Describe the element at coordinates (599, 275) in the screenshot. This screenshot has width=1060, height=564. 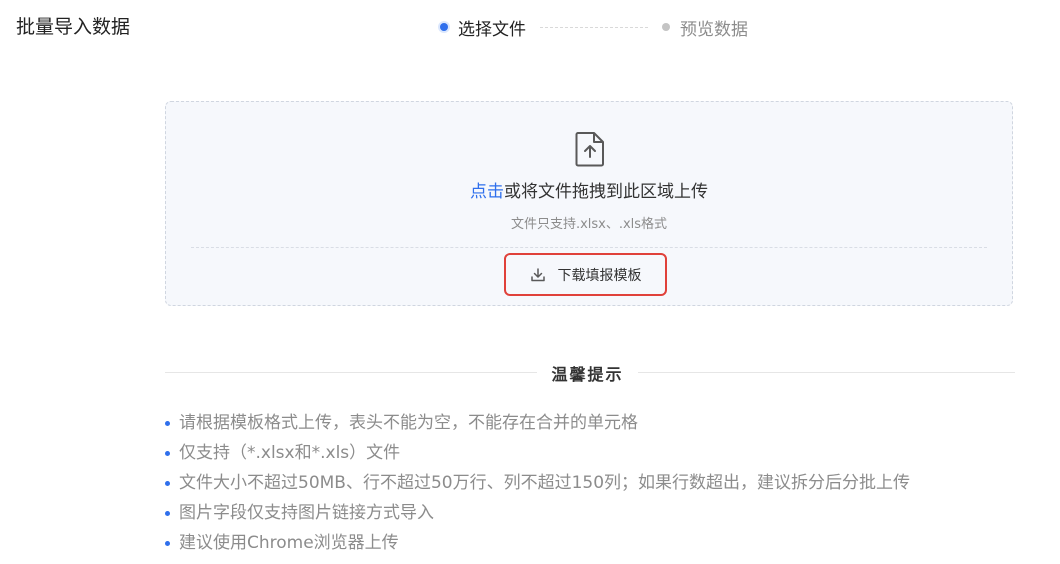
I see `download-template-label: 下载填报模板` at that location.